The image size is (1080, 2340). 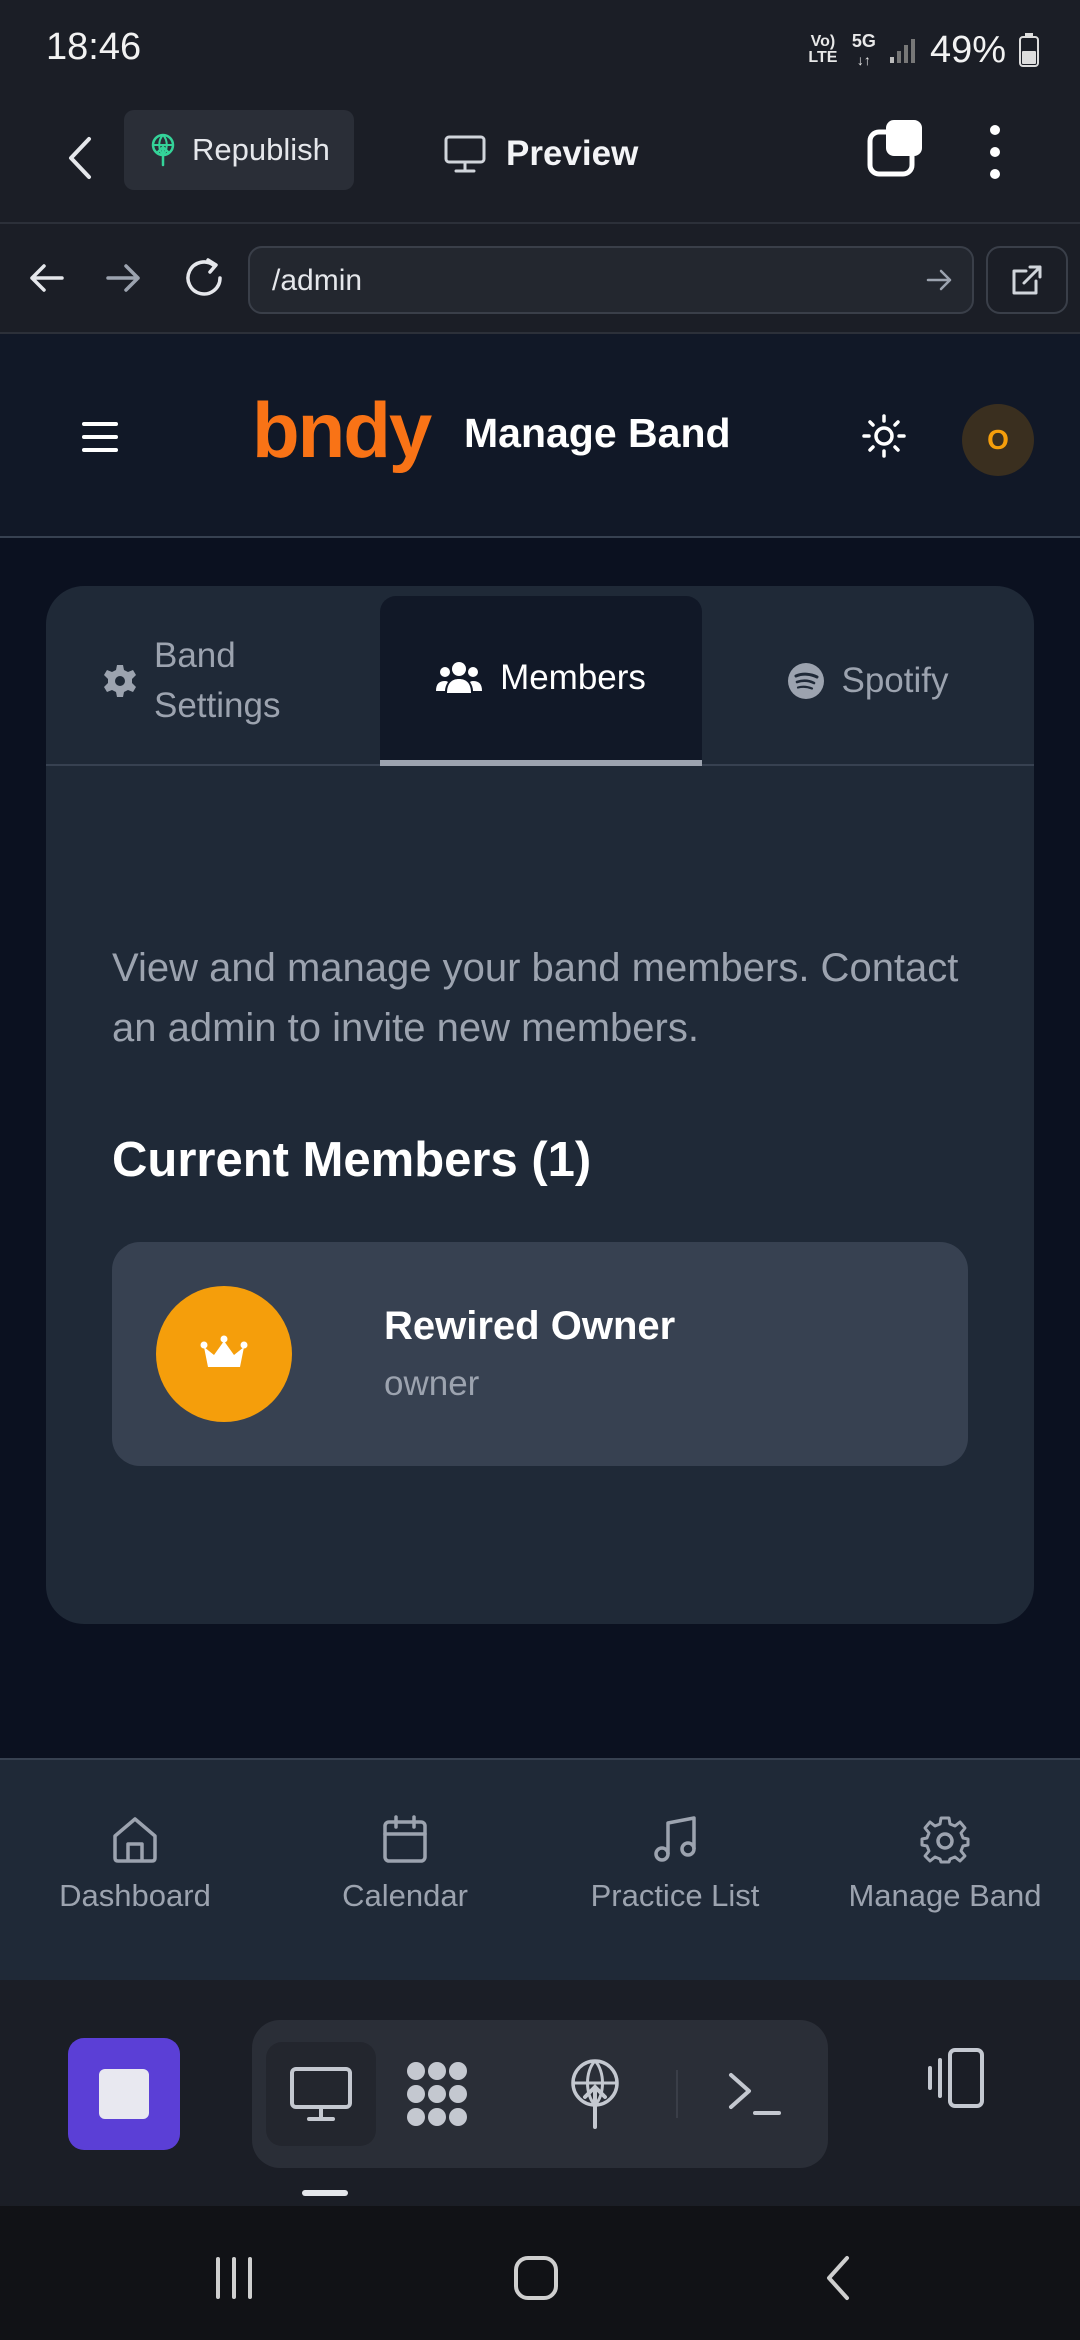 I want to click on open-external-button, so click(x=1027, y=280).